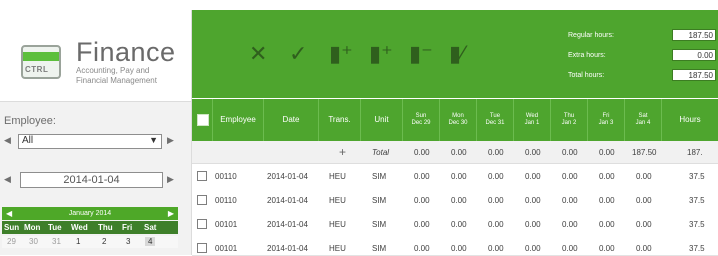 The width and height of the screenshot is (718, 256). Describe the element at coordinates (421, 54) in the screenshot. I see `remove-doc-icon: ▮⁻` at that location.